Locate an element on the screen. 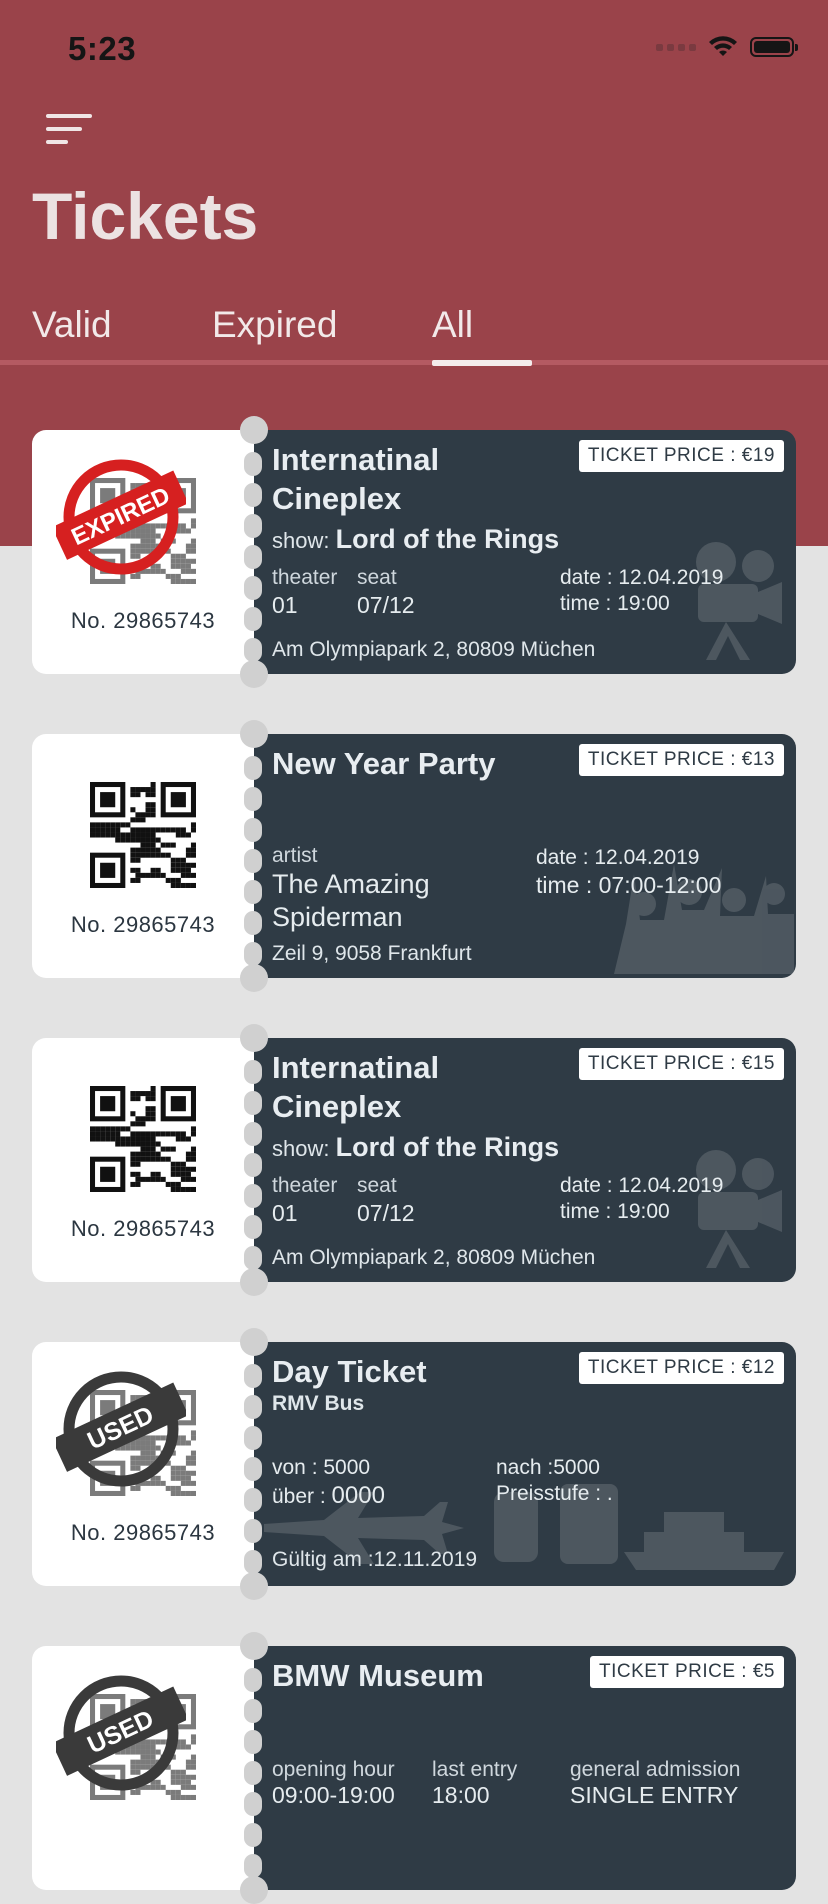 Image resolution: width=828 pixels, height=1904 pixels. artist-value: The Amazing Spiderman is located at coordinates (351, 900).